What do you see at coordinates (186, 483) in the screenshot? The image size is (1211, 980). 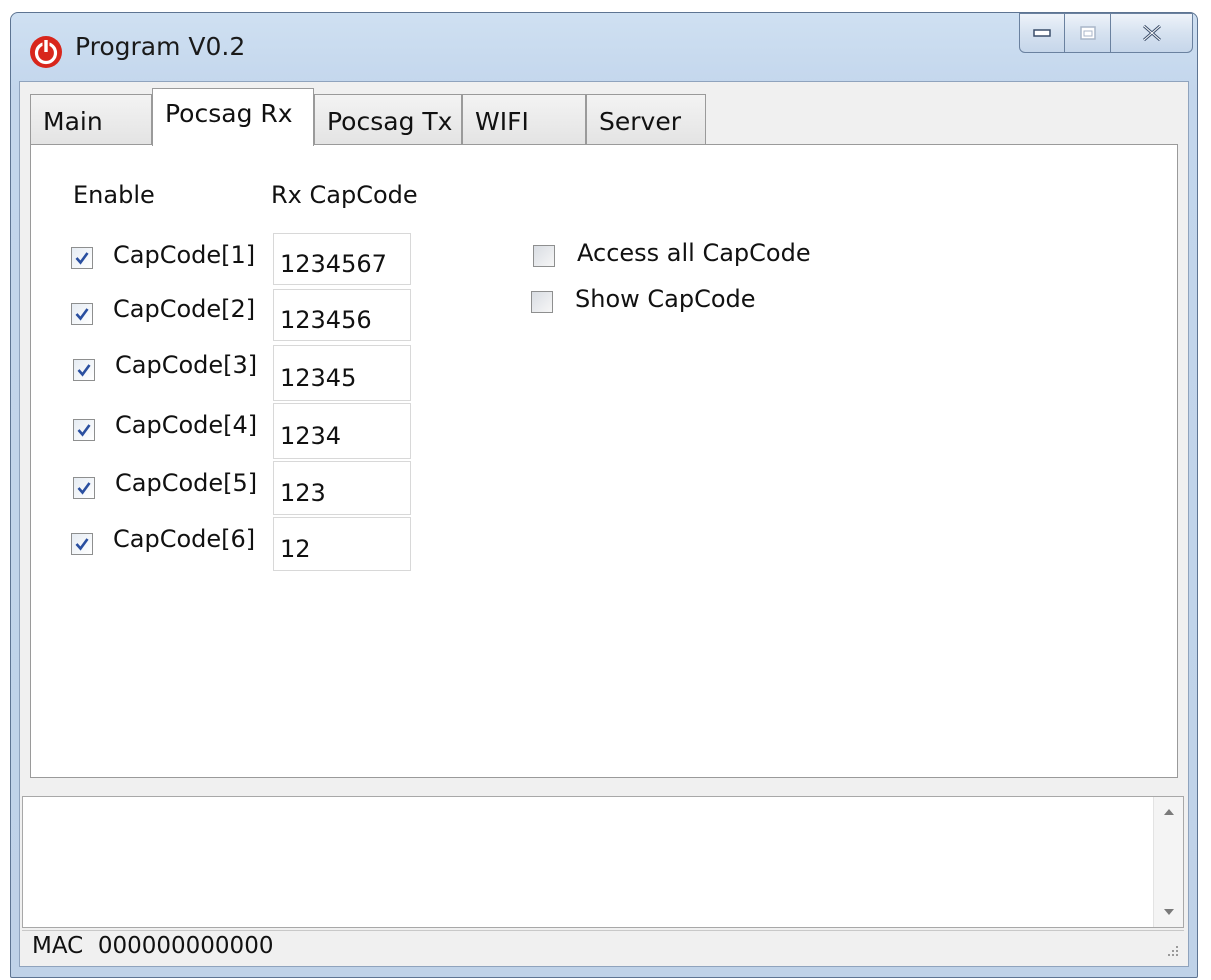 I see `capcode-5-label: CapCode[5]` at bounding box center [186, 483].